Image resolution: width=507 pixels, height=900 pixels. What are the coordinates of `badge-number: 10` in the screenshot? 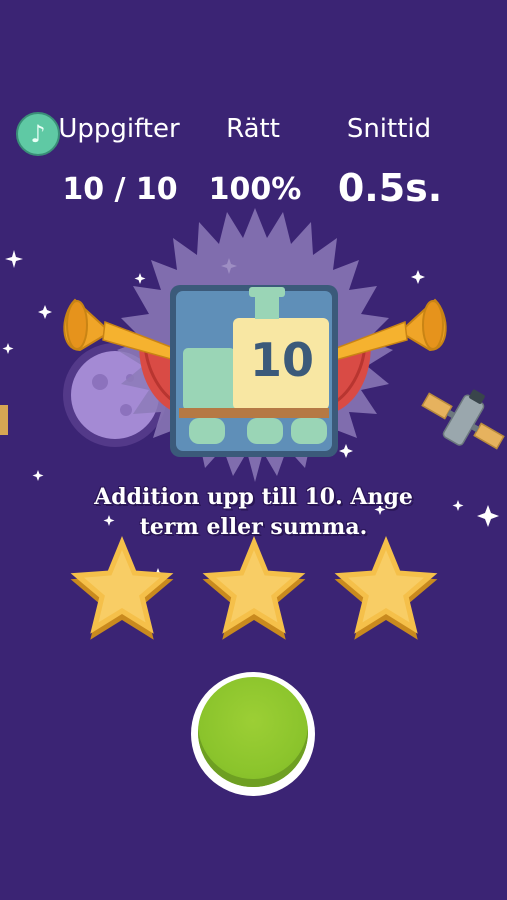 It's located at (281, 360).